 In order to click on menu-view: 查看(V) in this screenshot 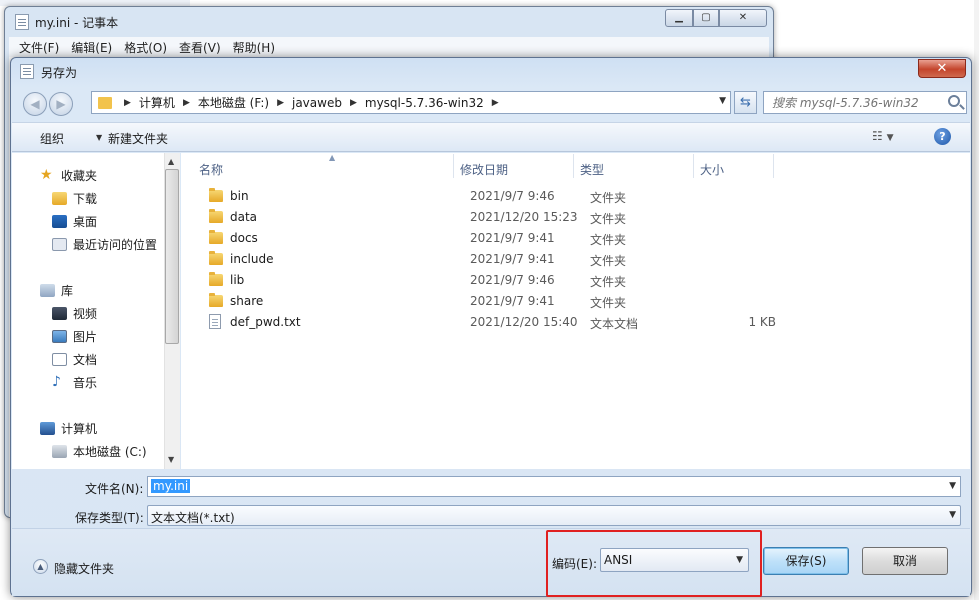, I will do `click(200, 47)`.